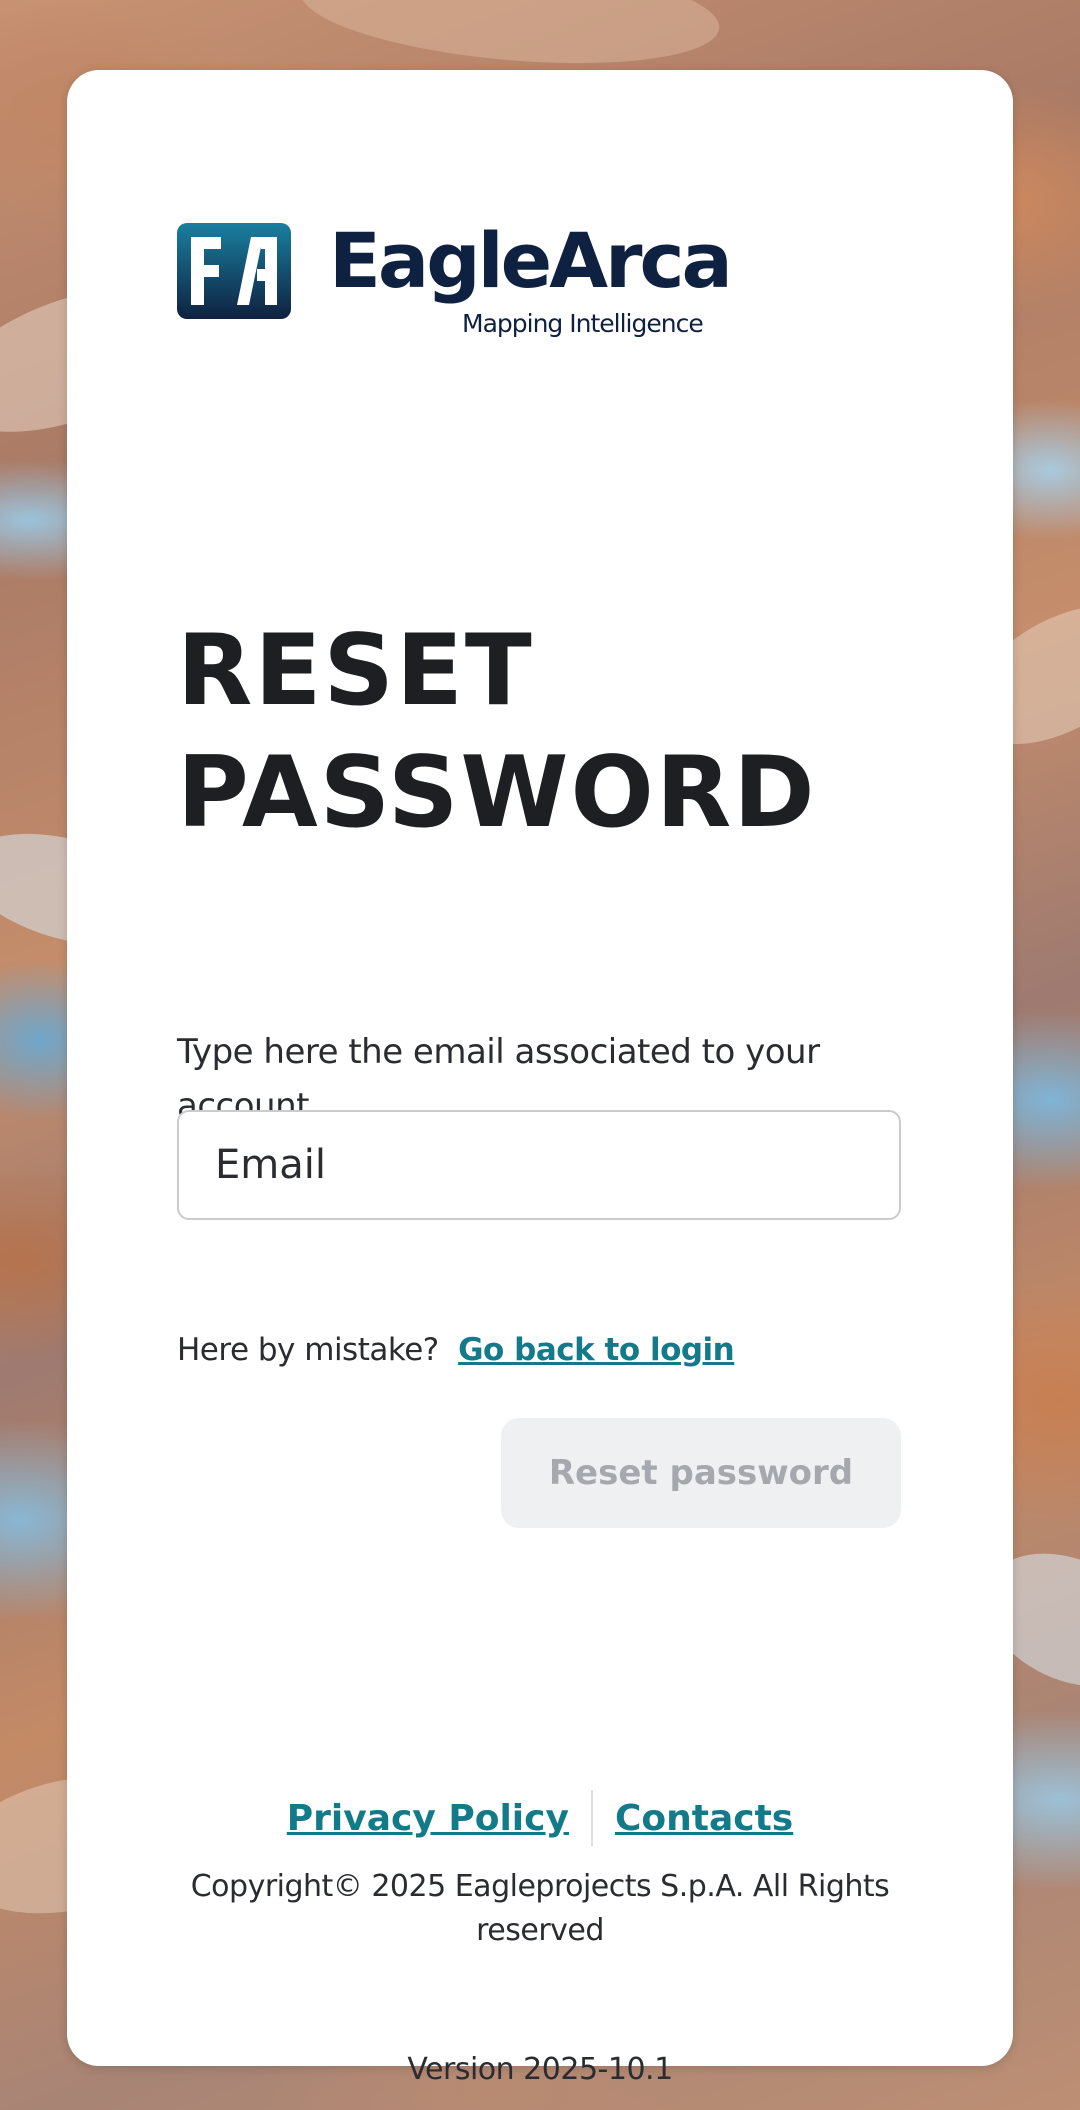  Describe the element at coordinates (456, 1350) in the screenshot. I see `back-to-login-row: Here by mistake? Go back to login` at that location.